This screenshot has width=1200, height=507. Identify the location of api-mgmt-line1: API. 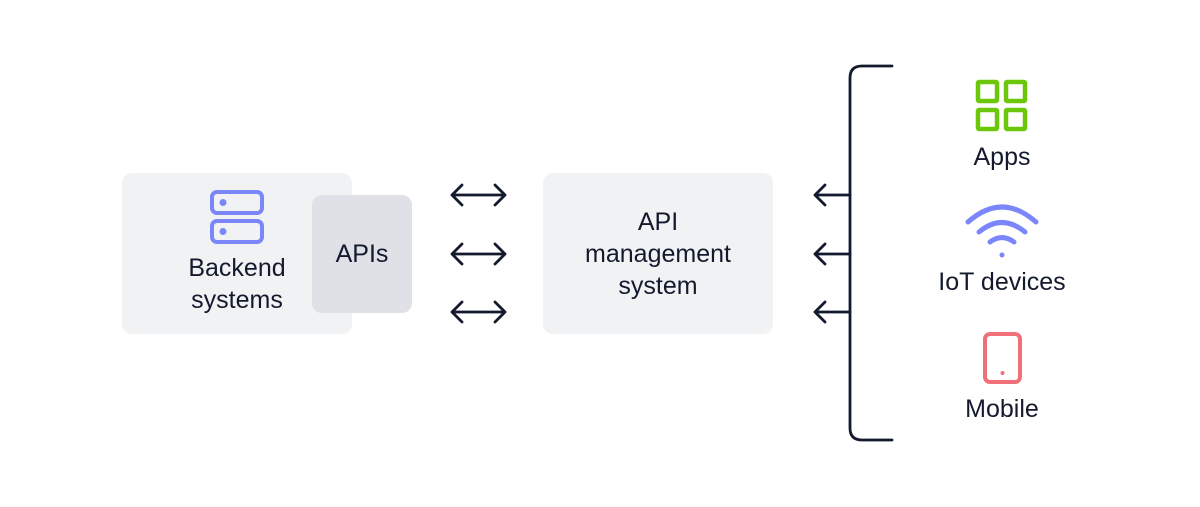
(658, 222).